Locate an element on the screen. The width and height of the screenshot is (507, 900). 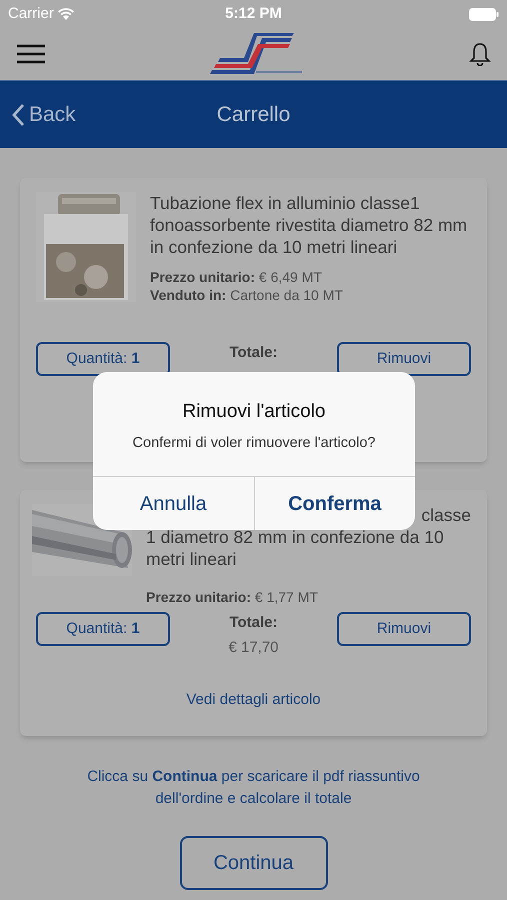
quantity-button: Quantità: 1 is located at coordinates (103, 629).